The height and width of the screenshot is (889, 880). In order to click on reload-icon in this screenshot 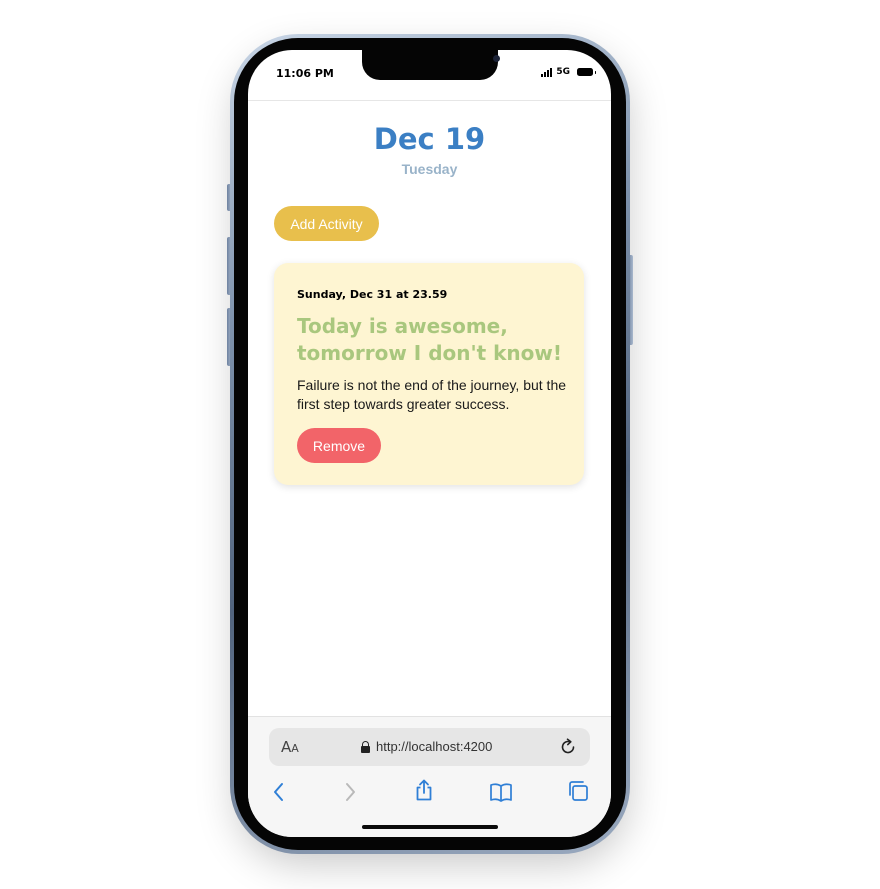, I will do `click(568, 747)`.